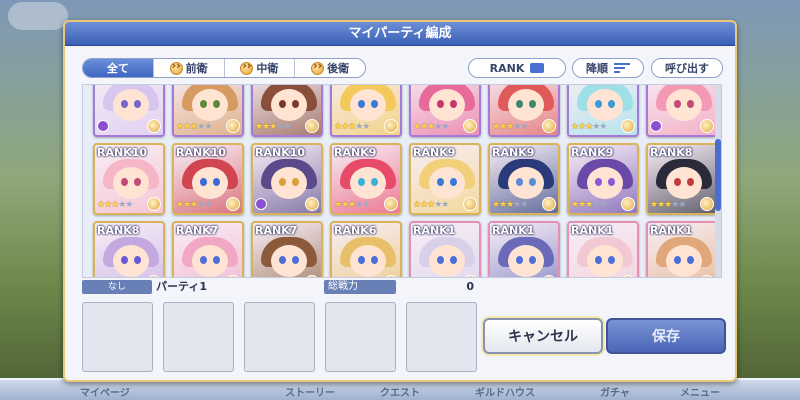 This screenshot has width=800, height=400. Describe the element at coordinates (400, 393) in the screenshot. I see `background-nav-item: クエスト` at that location.